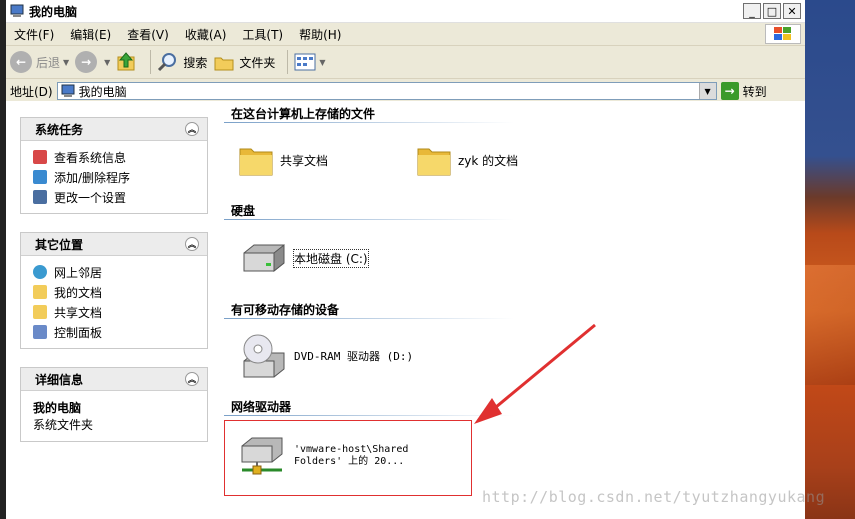  I want to click on annotation-arrow, so click(535, 373).